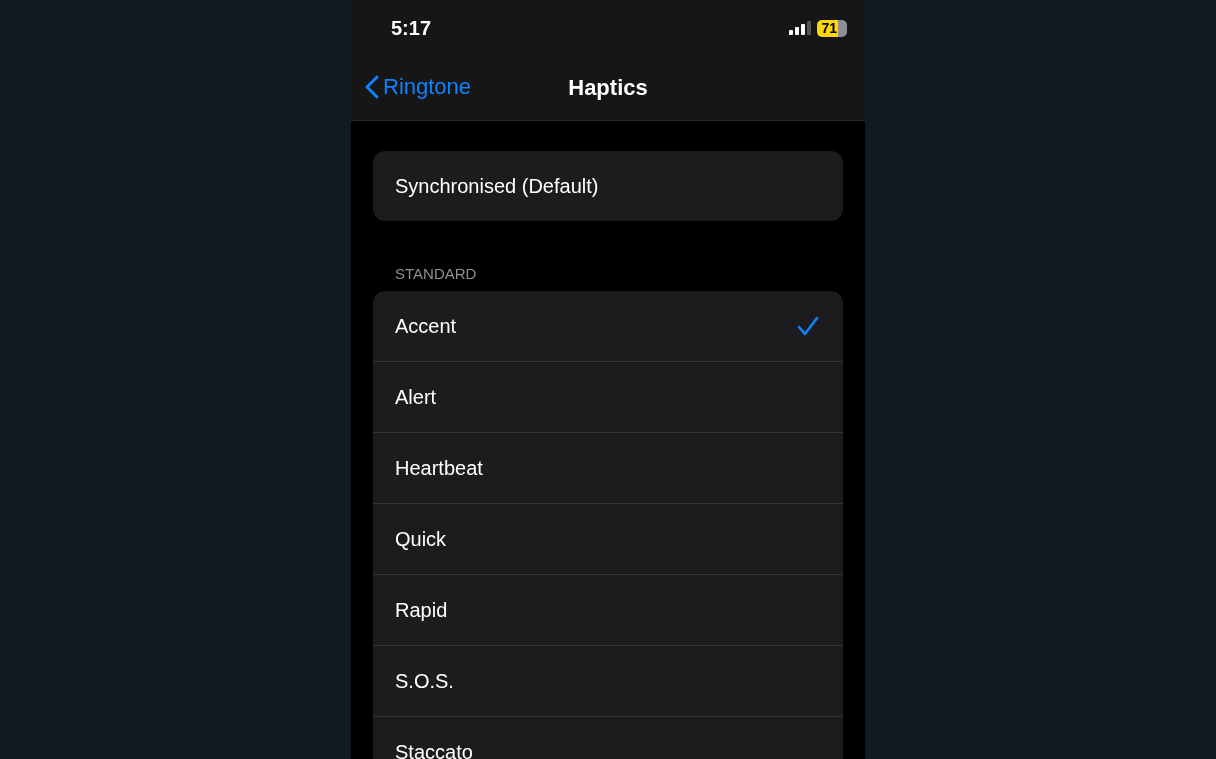  I want to click on haptic-option: Heartbeat, so click(608, 468).